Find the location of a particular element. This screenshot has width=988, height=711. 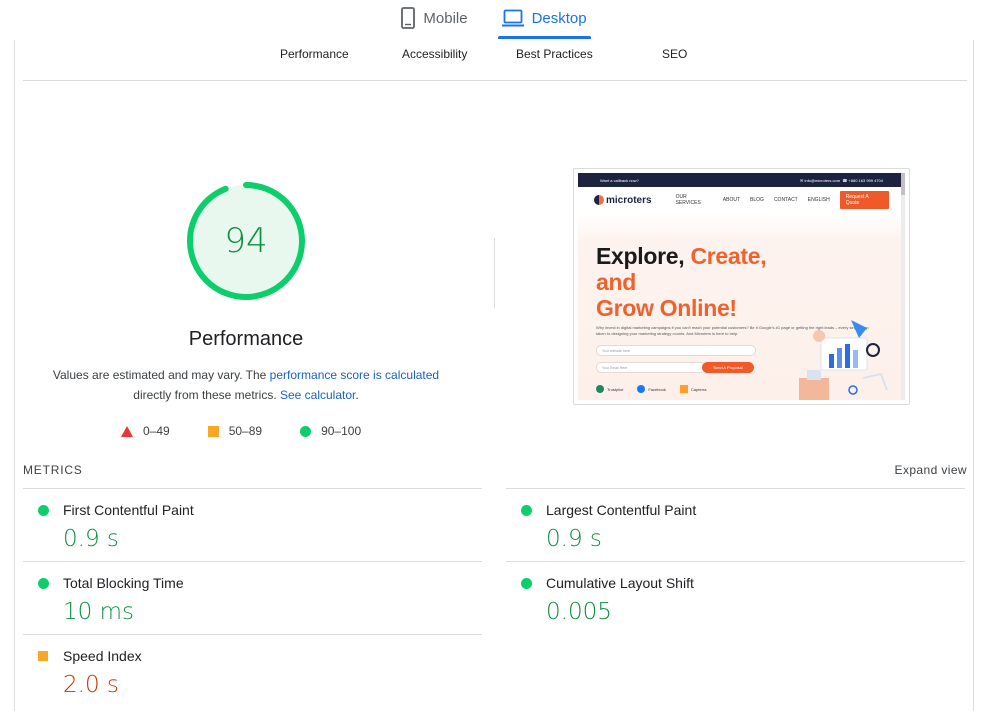

legend-fail: 0–49 is located at coordinates (145, 431).